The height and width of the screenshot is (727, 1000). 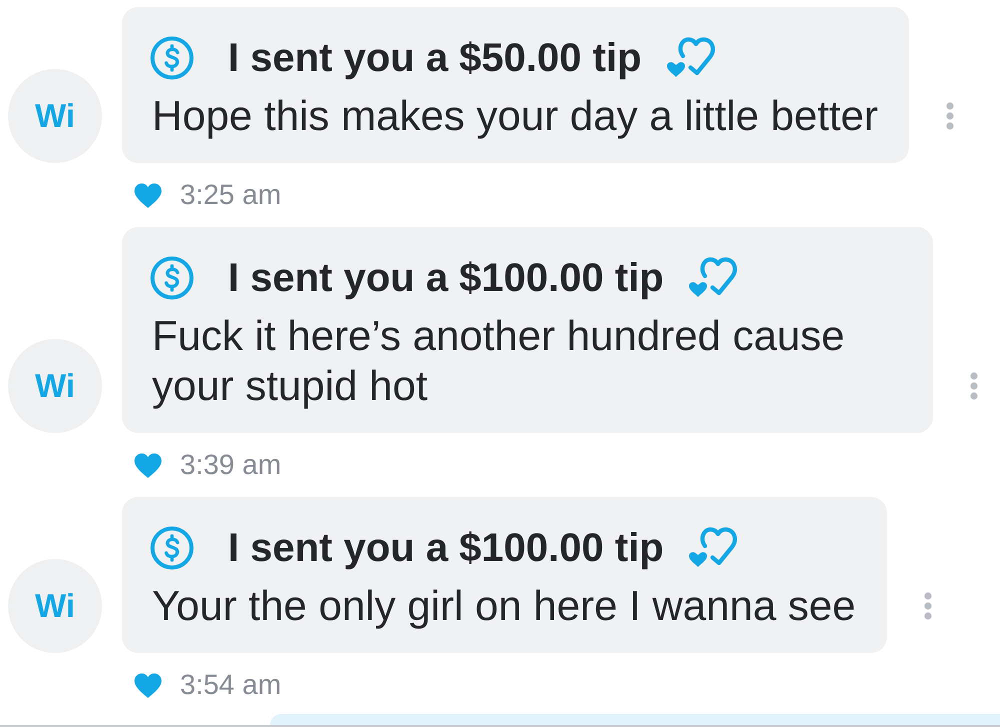 What do you see at coordinates (503, 606) in the screenshot?
I see `message-text: Your the only girl on here I wanna see` at bounding box center [503, 606].